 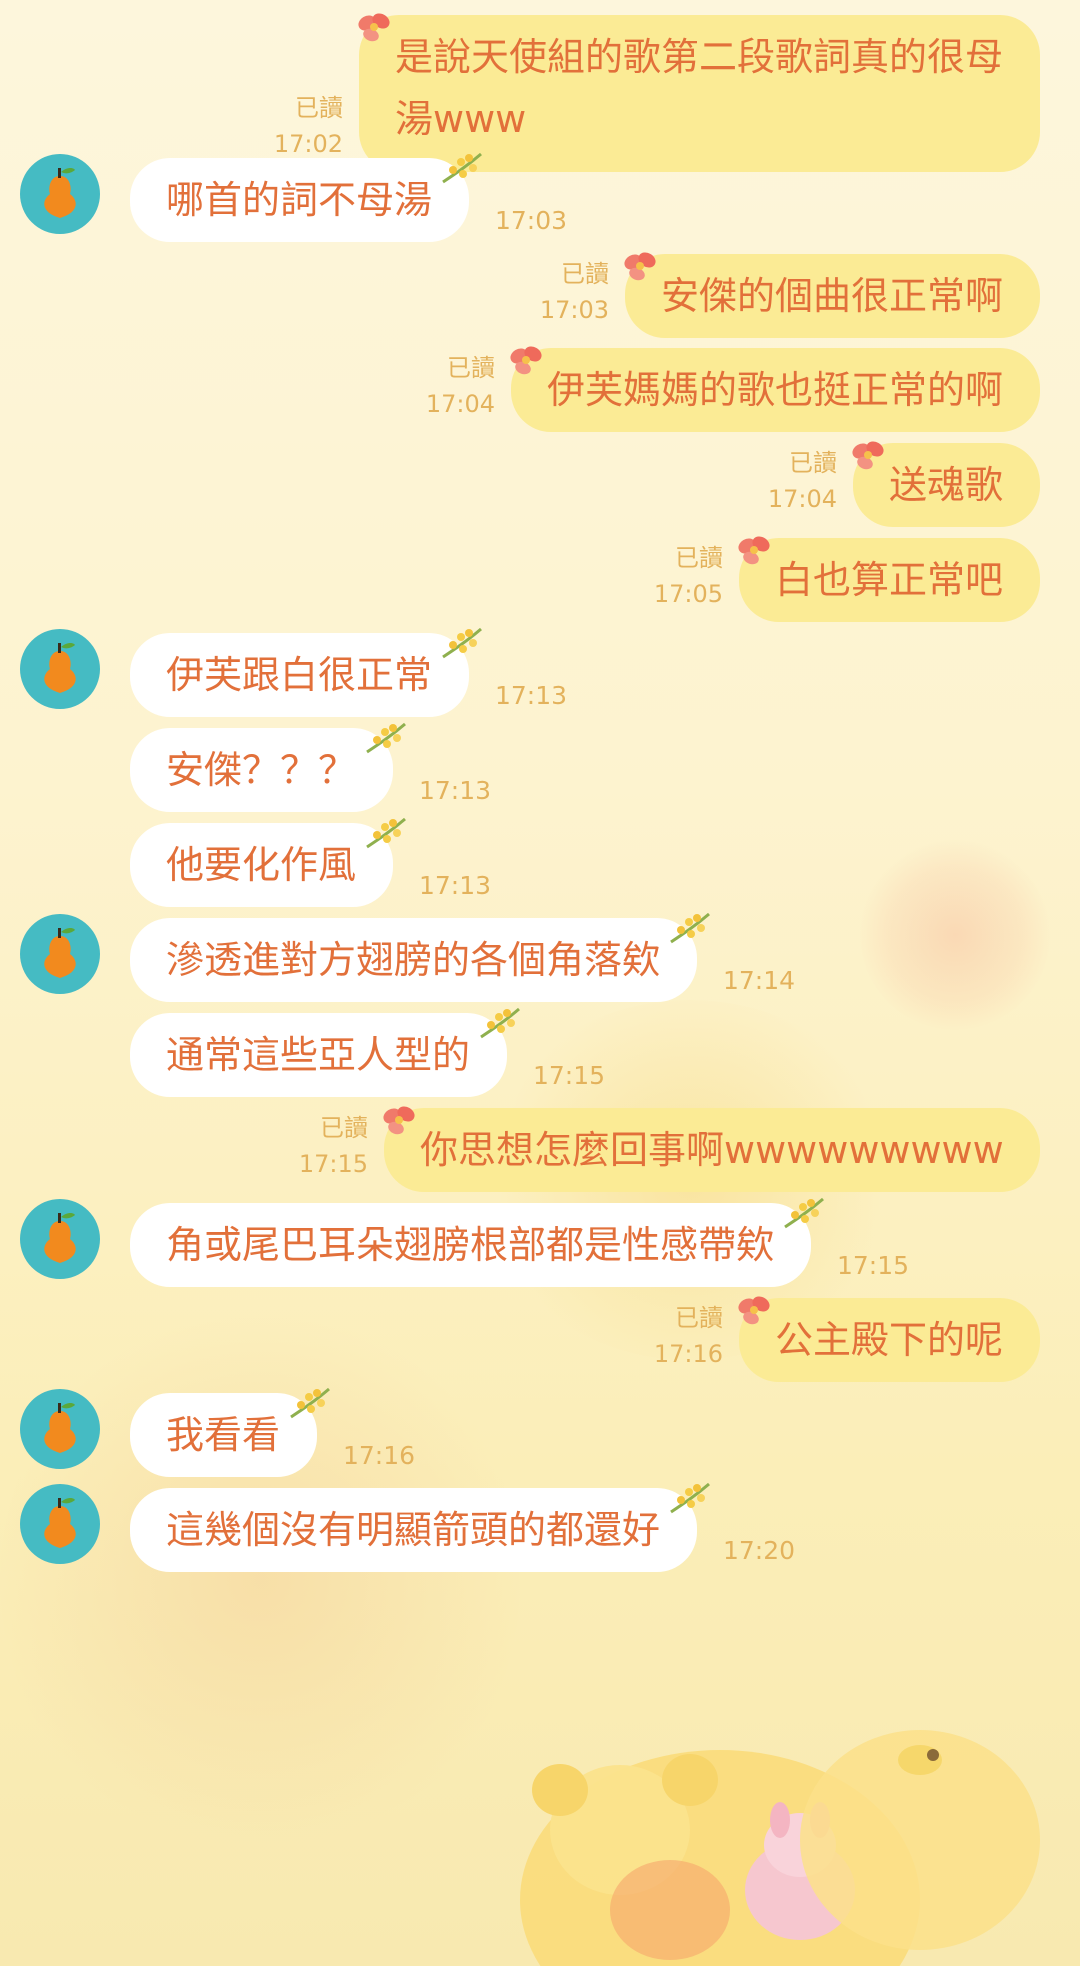 What do you see at coordinates (759, 980) in the screenshot?
I see `message-time: 17:14` at bounding box center [759, 980].